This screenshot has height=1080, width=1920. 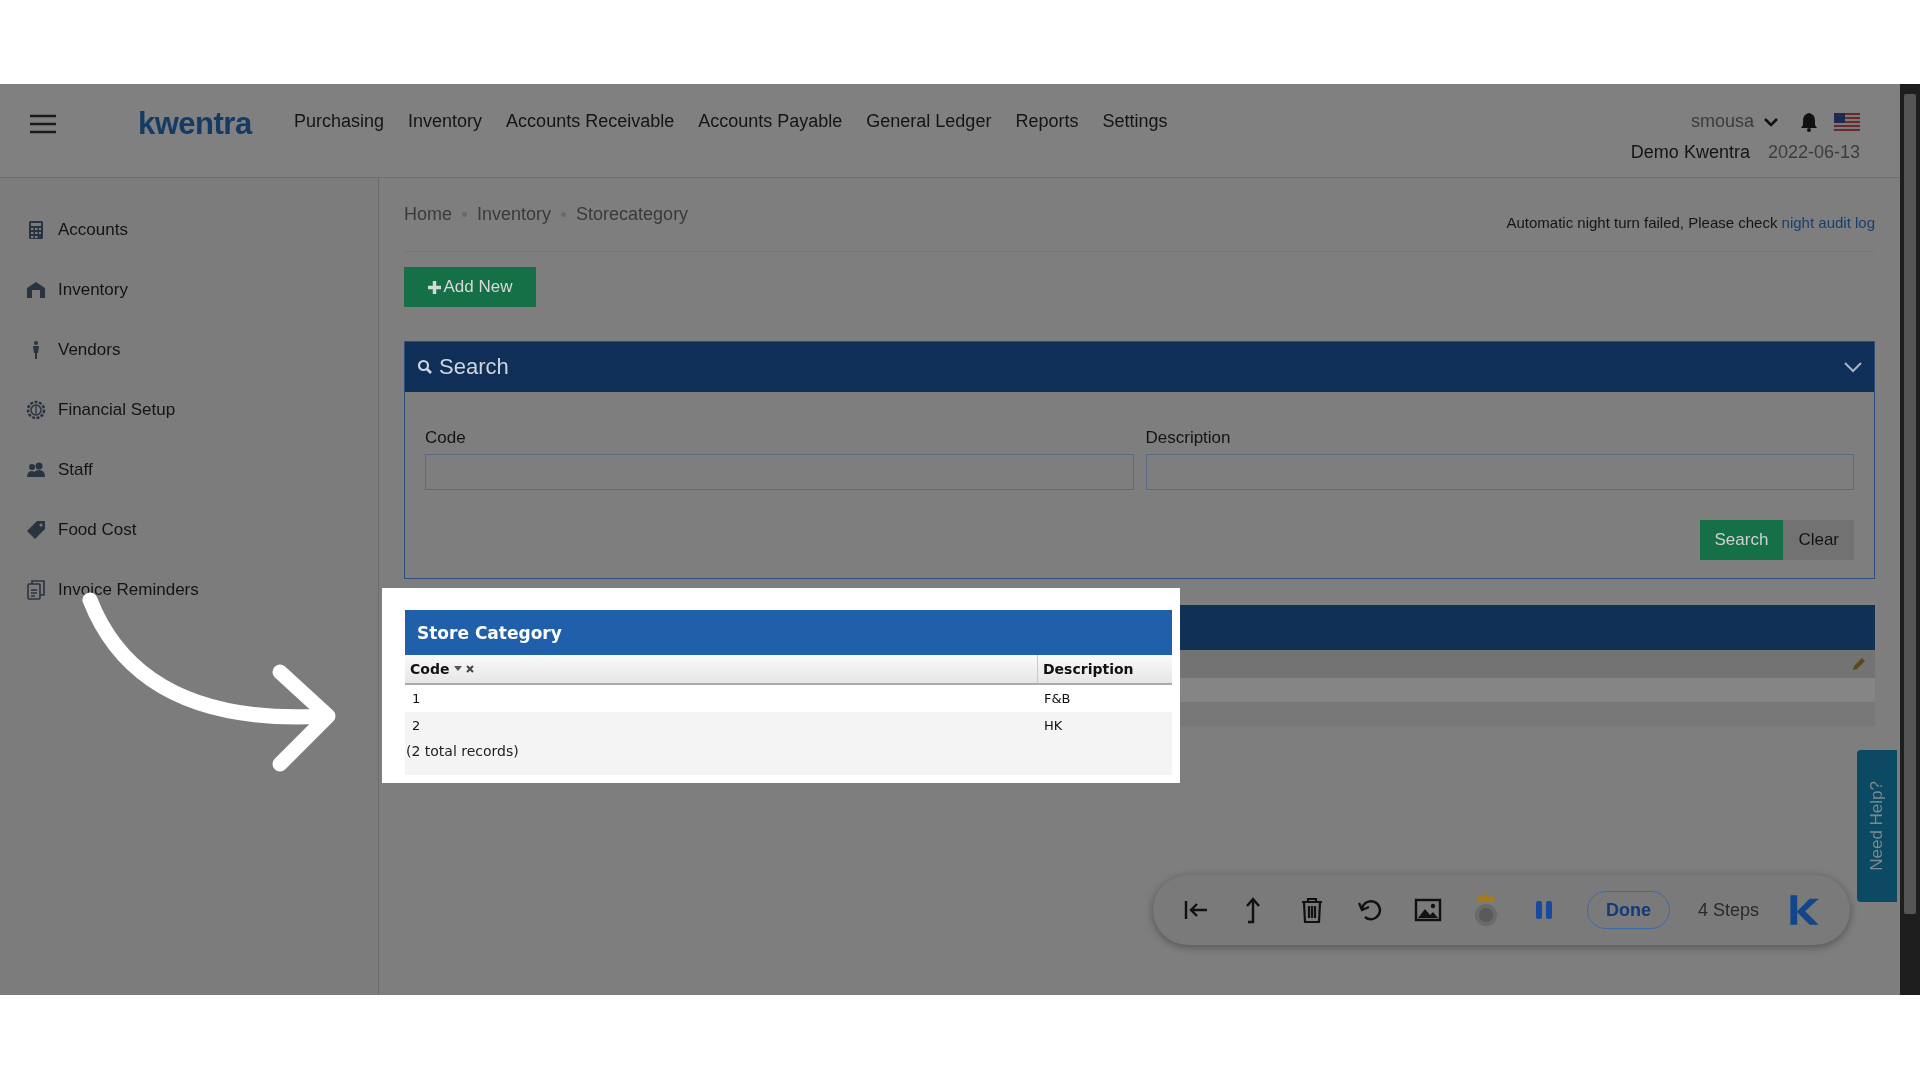 What do you see at coordinates (1188, 438) in the screenshot?
I see `field-label: Description` at bounding box center [1188, 438].